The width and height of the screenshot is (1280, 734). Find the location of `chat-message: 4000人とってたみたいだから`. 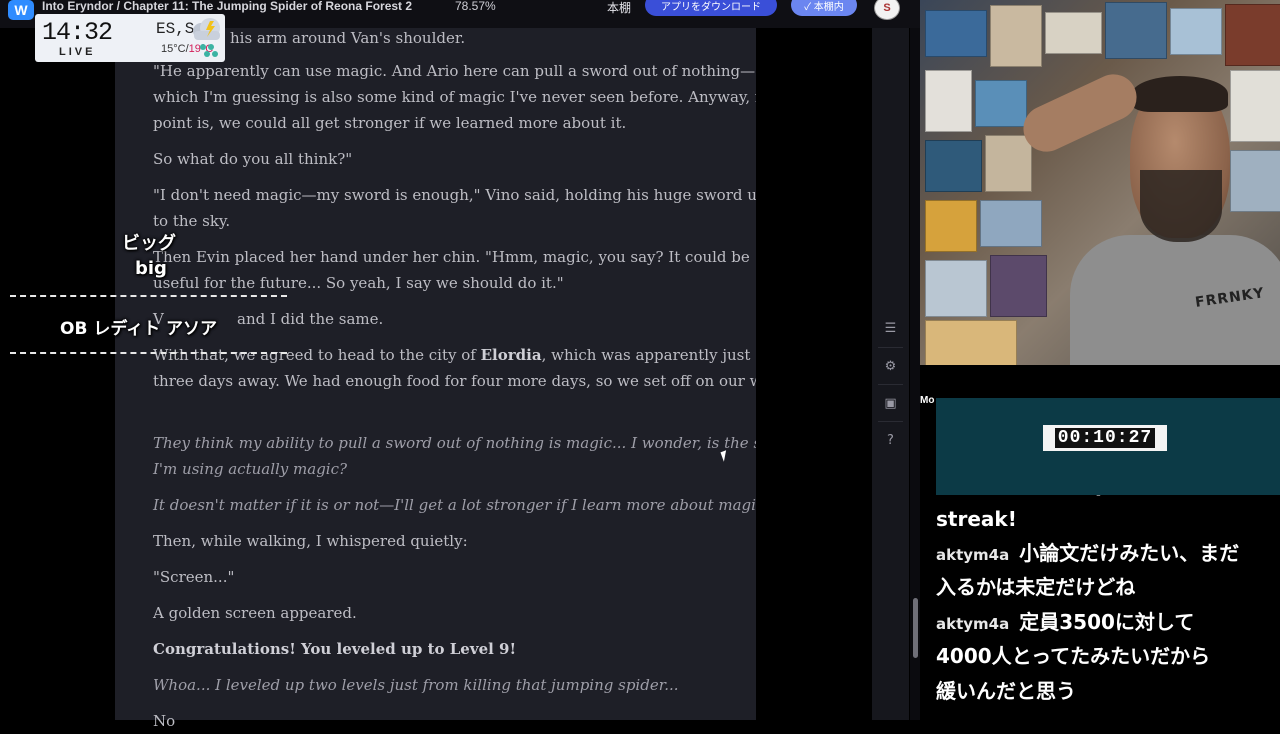

chat-message: 4000人とってたみたいだから is located at coordinates (1073, 656).